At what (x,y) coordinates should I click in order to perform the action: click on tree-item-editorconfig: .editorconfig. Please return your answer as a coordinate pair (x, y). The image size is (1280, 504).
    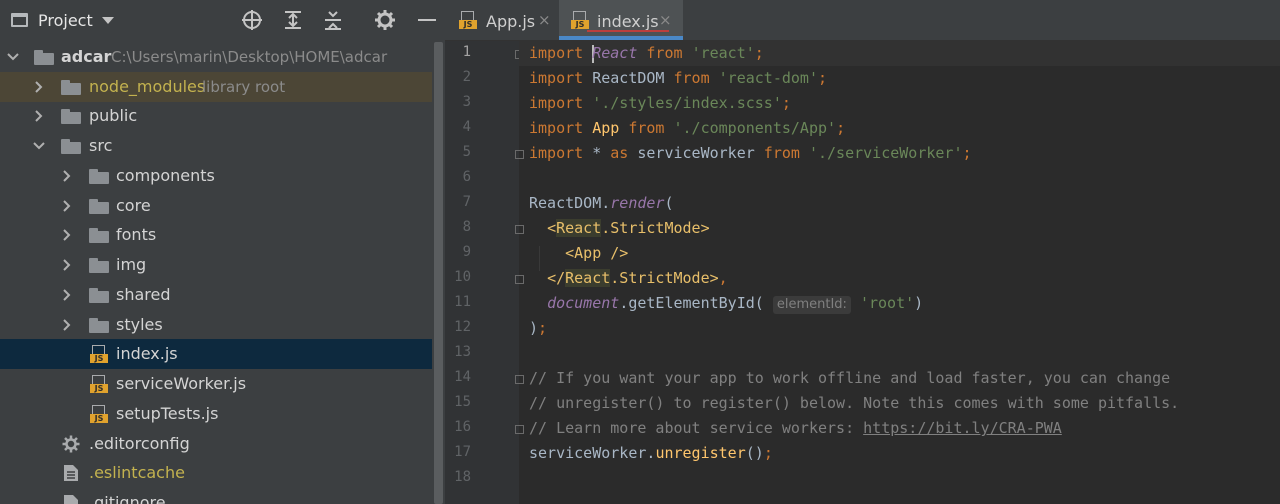
    Looking at the image, I should click on (216, 444).